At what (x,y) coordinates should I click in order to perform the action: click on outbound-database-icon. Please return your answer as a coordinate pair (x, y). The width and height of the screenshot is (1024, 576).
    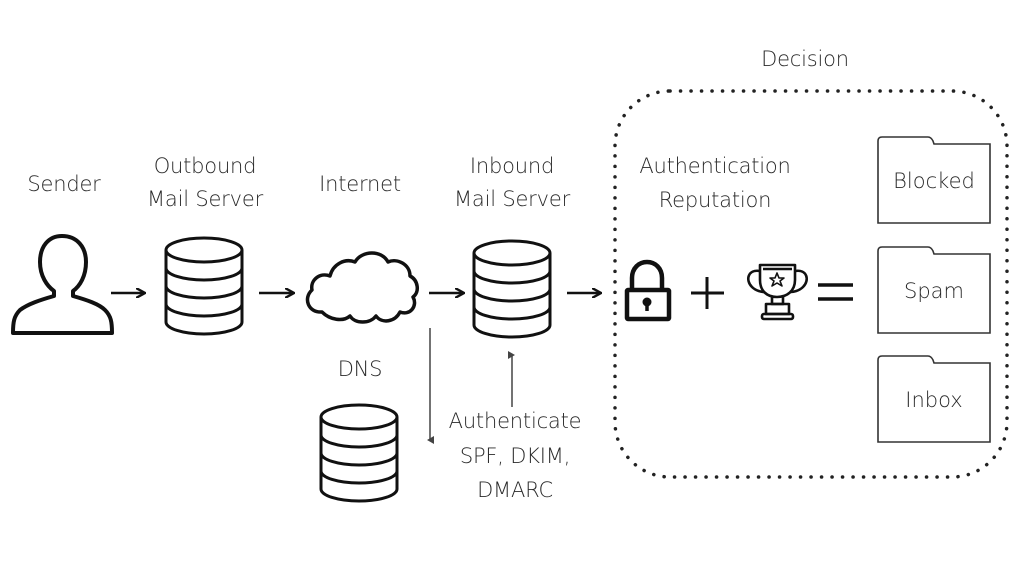
    Looking at the image, I should click on (204, 286).